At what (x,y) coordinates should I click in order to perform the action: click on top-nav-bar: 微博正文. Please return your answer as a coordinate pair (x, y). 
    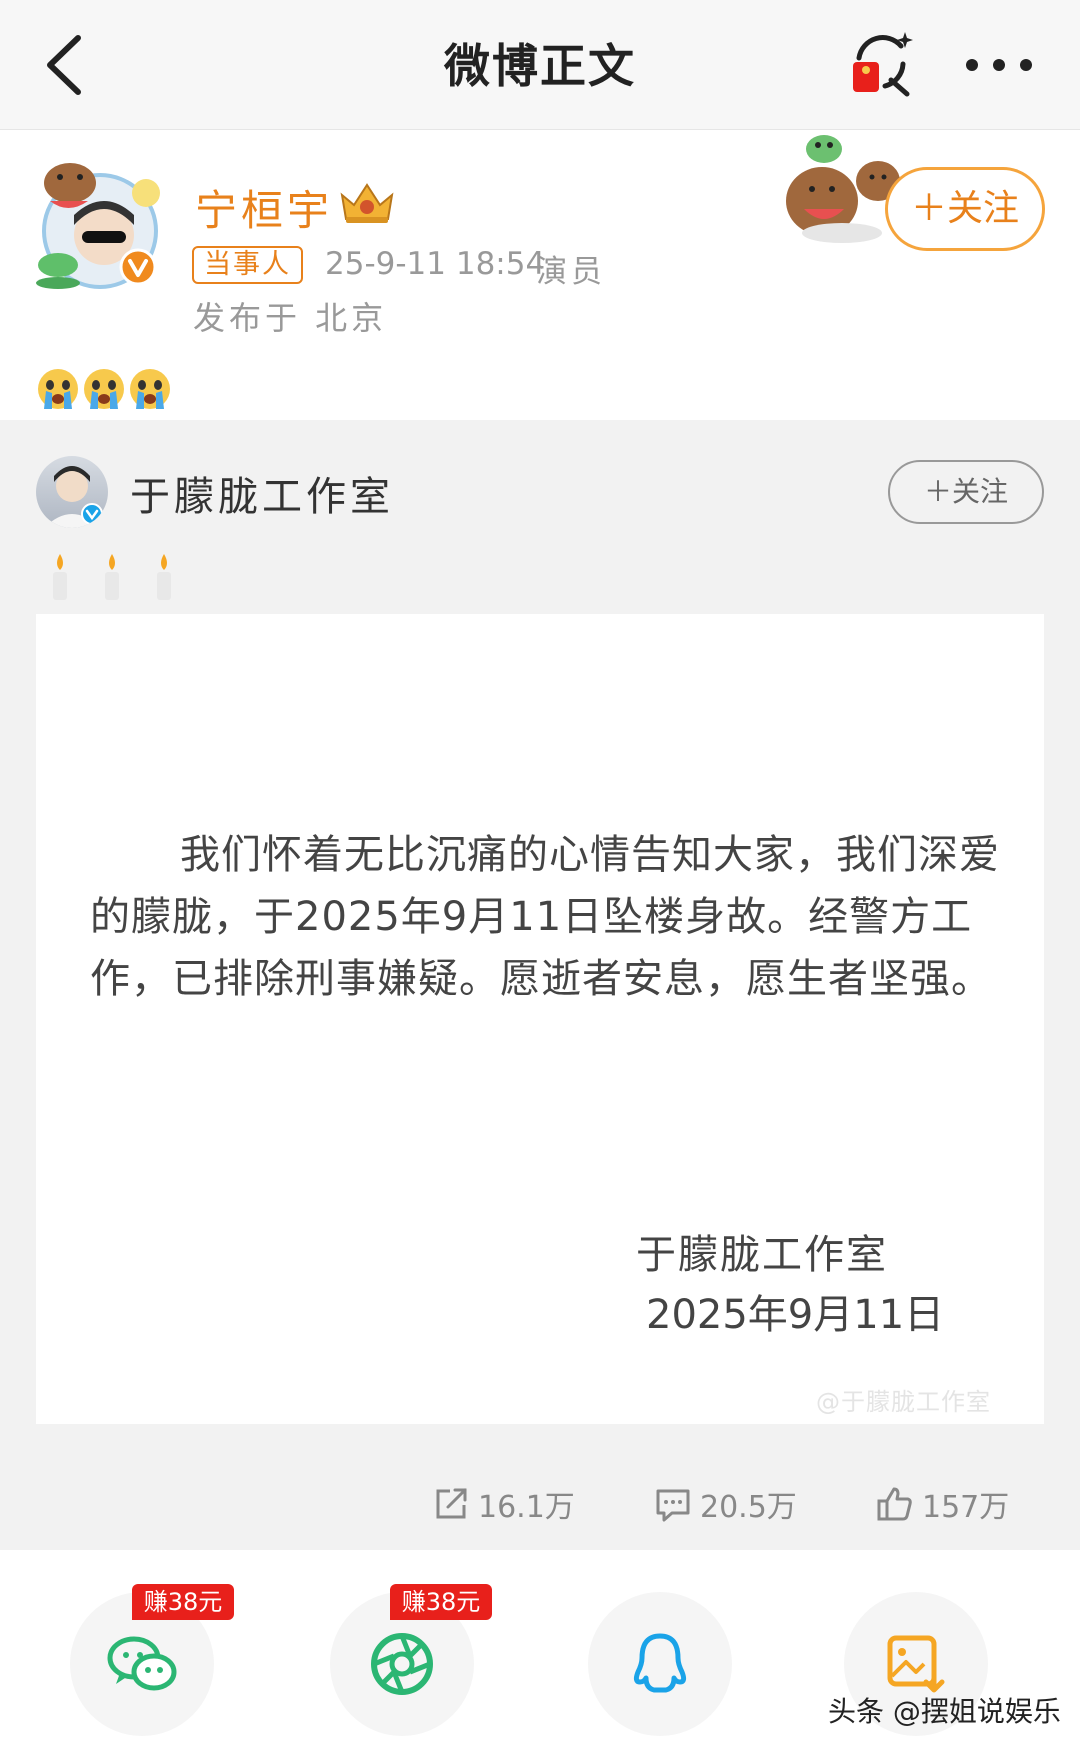
    Looking at the image, I should click on (540, 65).